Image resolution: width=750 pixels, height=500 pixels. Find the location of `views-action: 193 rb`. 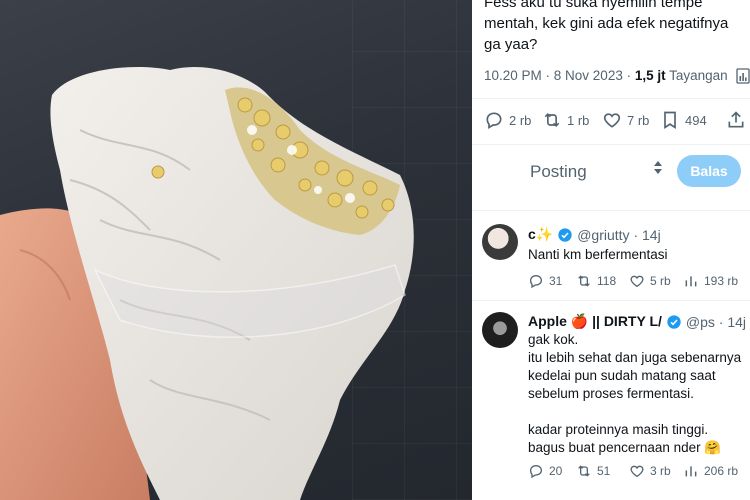

views-action: 193 rb is located at coordinates (710, 281).